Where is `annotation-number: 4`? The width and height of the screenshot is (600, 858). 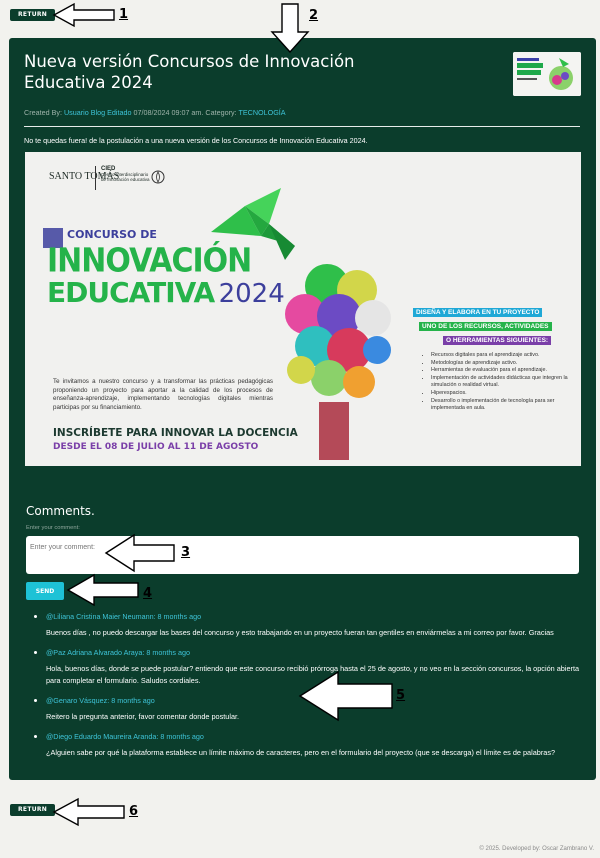
annotation-number: 4 is located at coordinates (148, 593).